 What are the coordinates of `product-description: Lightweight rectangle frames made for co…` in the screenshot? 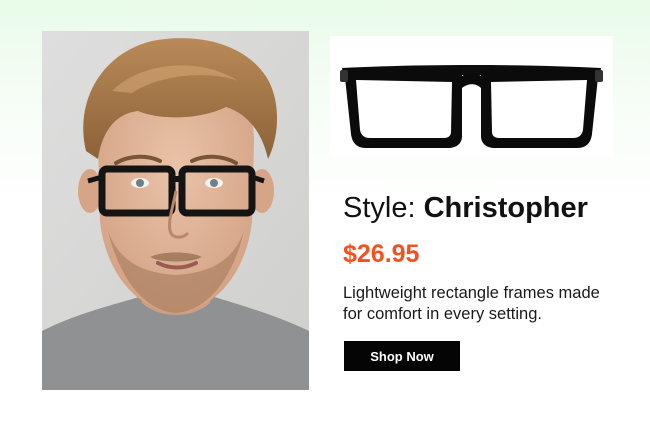 It's located at (471, 303).